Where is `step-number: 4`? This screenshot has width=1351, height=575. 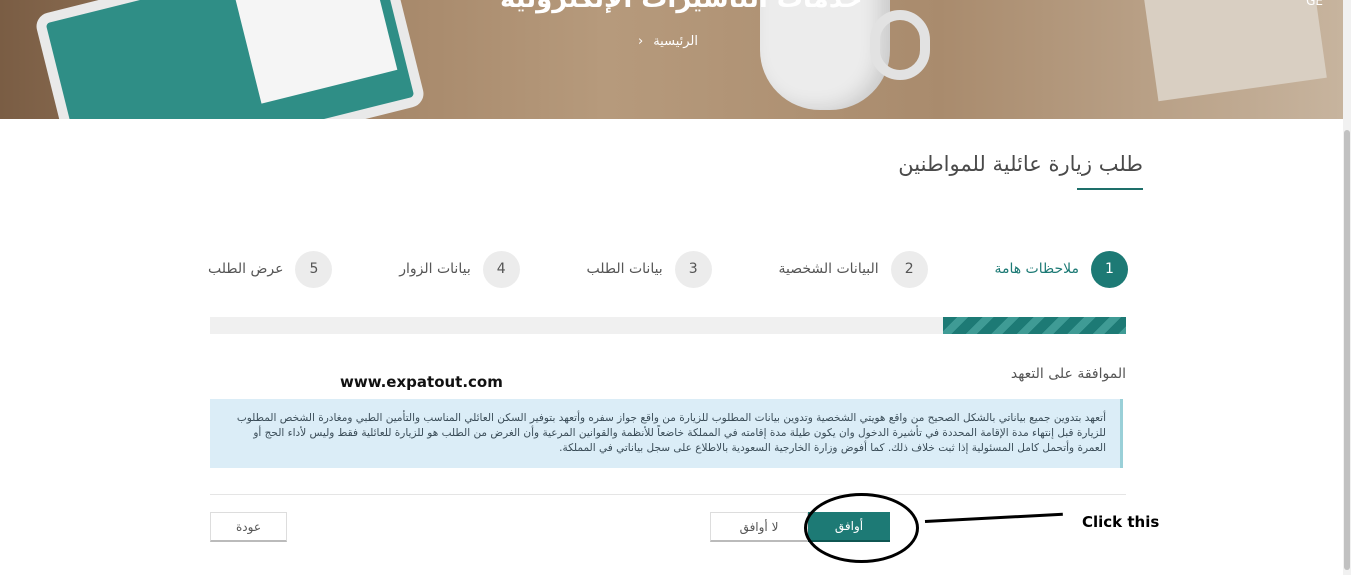 step-number: 4 is located at coordinates (501, 269).